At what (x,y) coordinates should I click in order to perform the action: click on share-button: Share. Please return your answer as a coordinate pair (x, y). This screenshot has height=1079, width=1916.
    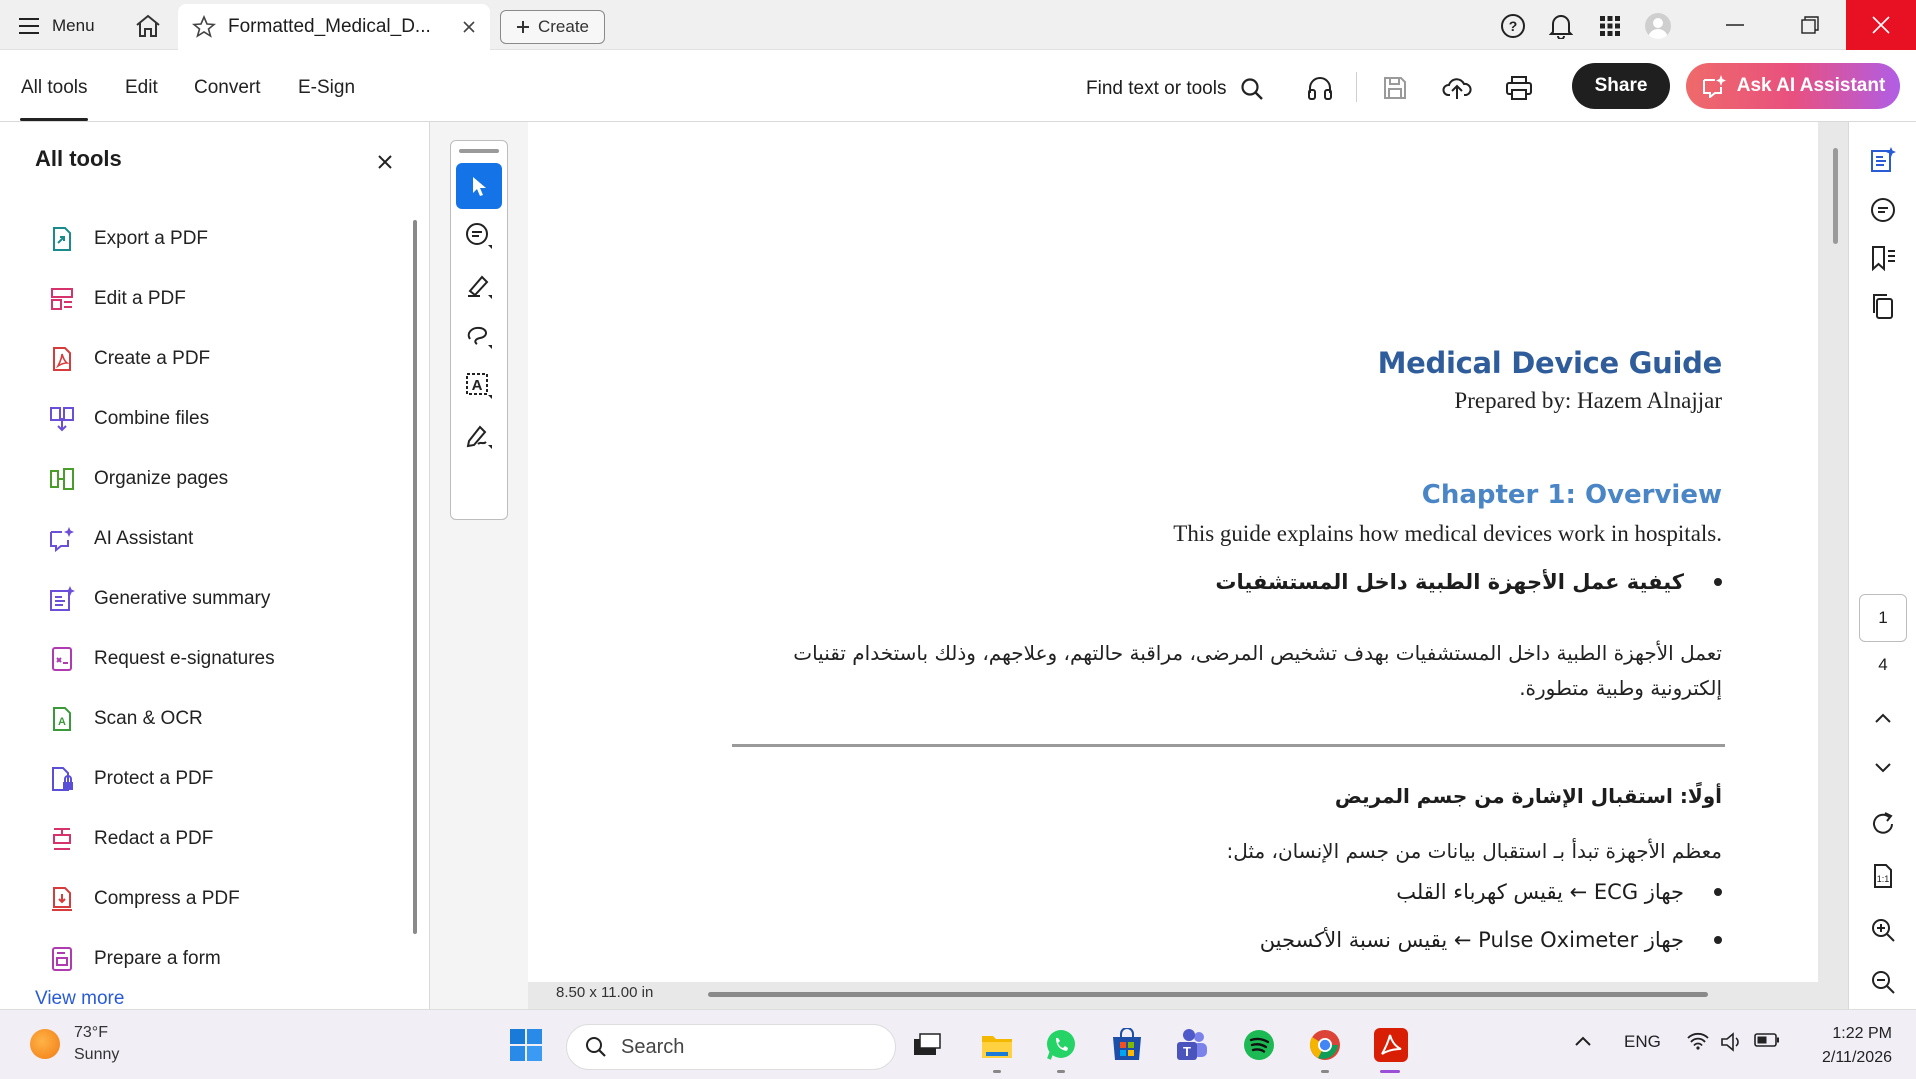
    Looking at the image, I should click on (1621, 86).